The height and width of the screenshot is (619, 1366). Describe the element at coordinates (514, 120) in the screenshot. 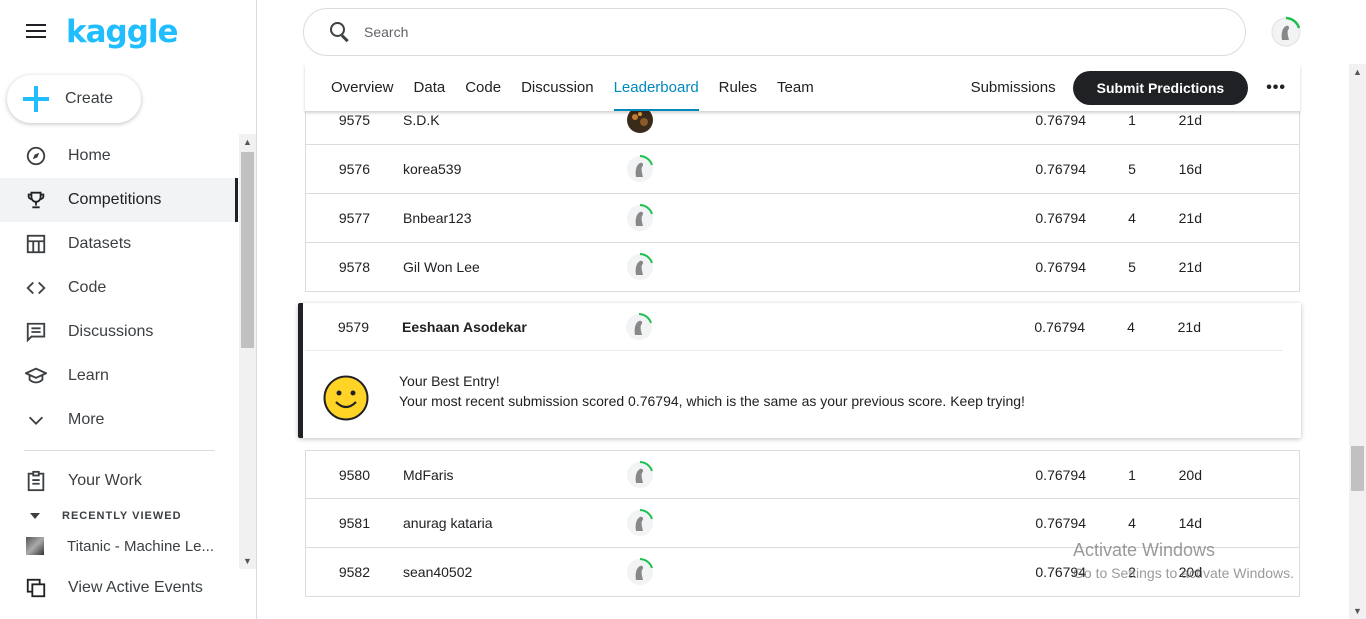

I see `team-name-cell: S.D.K` at that location.